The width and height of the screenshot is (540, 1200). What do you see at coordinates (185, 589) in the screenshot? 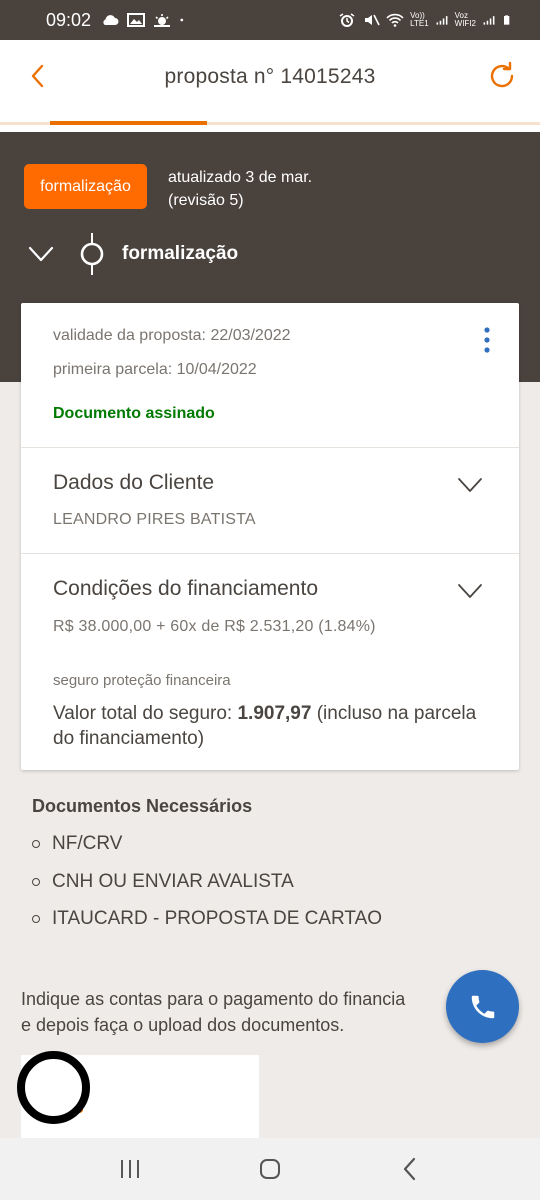
I see `financing-section-title: Condições do financiamento` at bounding box center [185, 589].